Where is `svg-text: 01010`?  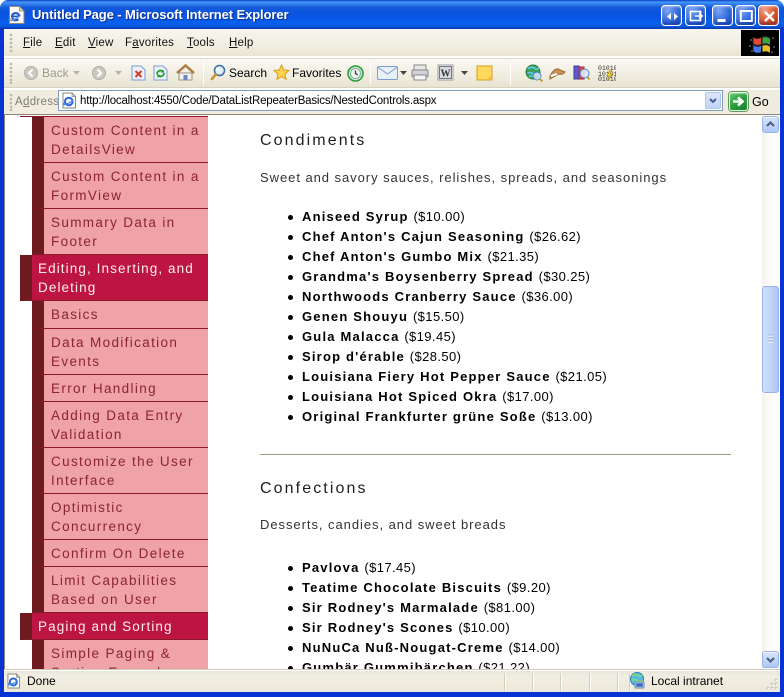 svg-text: 01010 is located at coordinates (607, 78).